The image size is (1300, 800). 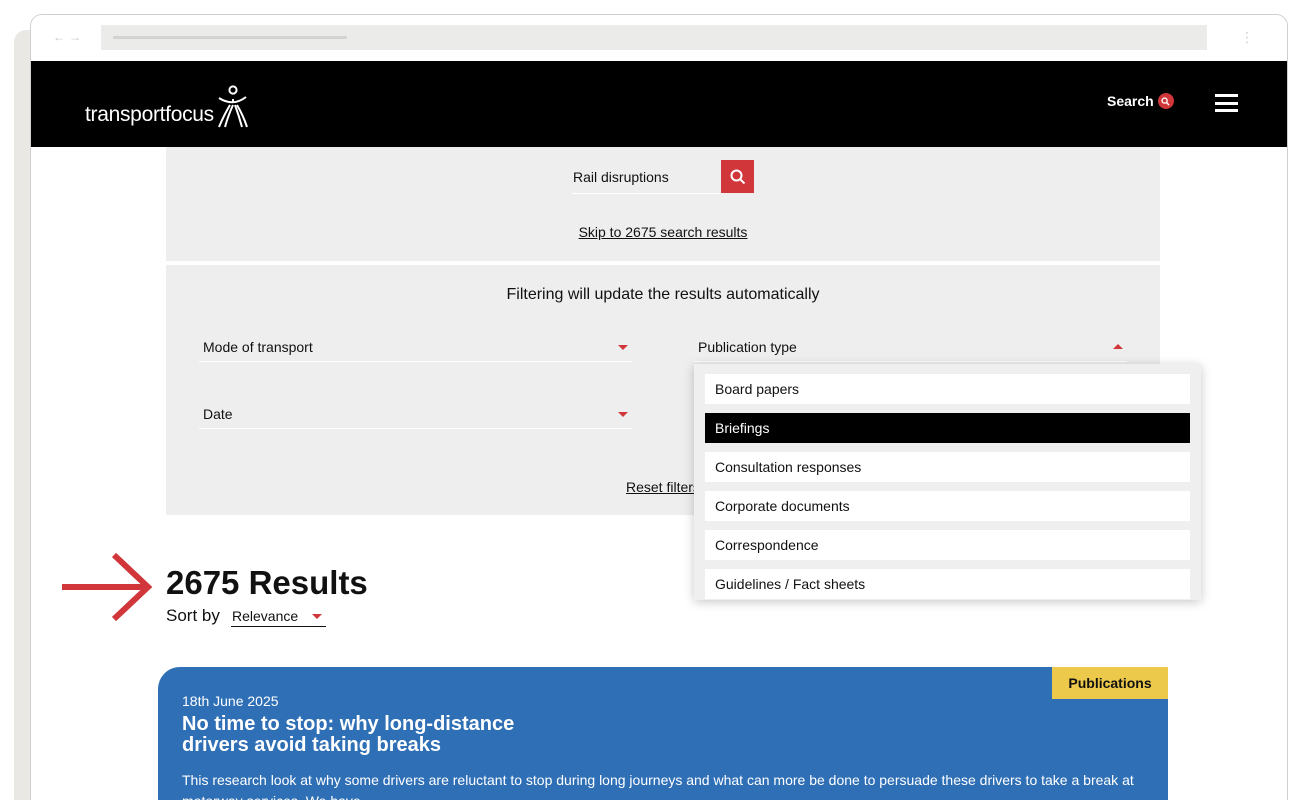 I want to click on red-arrow-icon, so click(x=107, y=587).